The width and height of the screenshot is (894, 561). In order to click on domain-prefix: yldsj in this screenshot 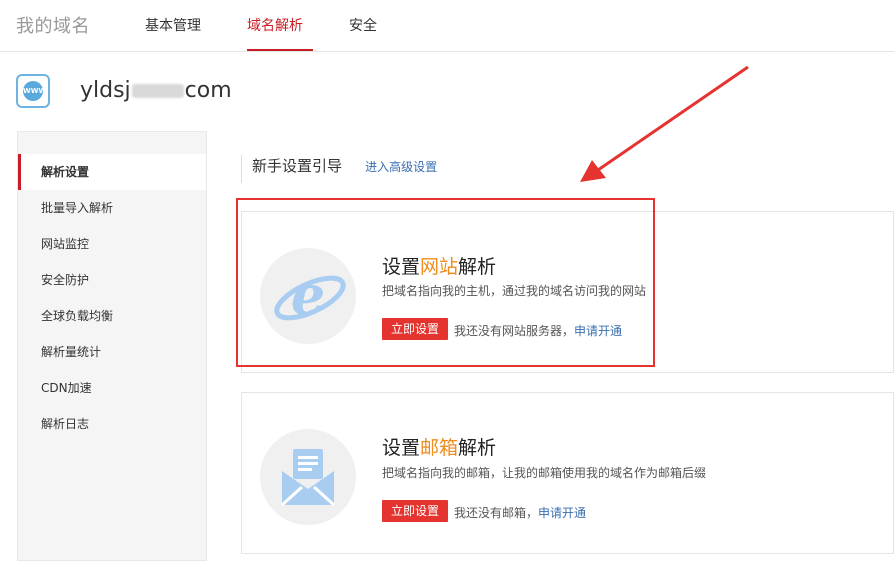, I will do `click(105, 90)`.